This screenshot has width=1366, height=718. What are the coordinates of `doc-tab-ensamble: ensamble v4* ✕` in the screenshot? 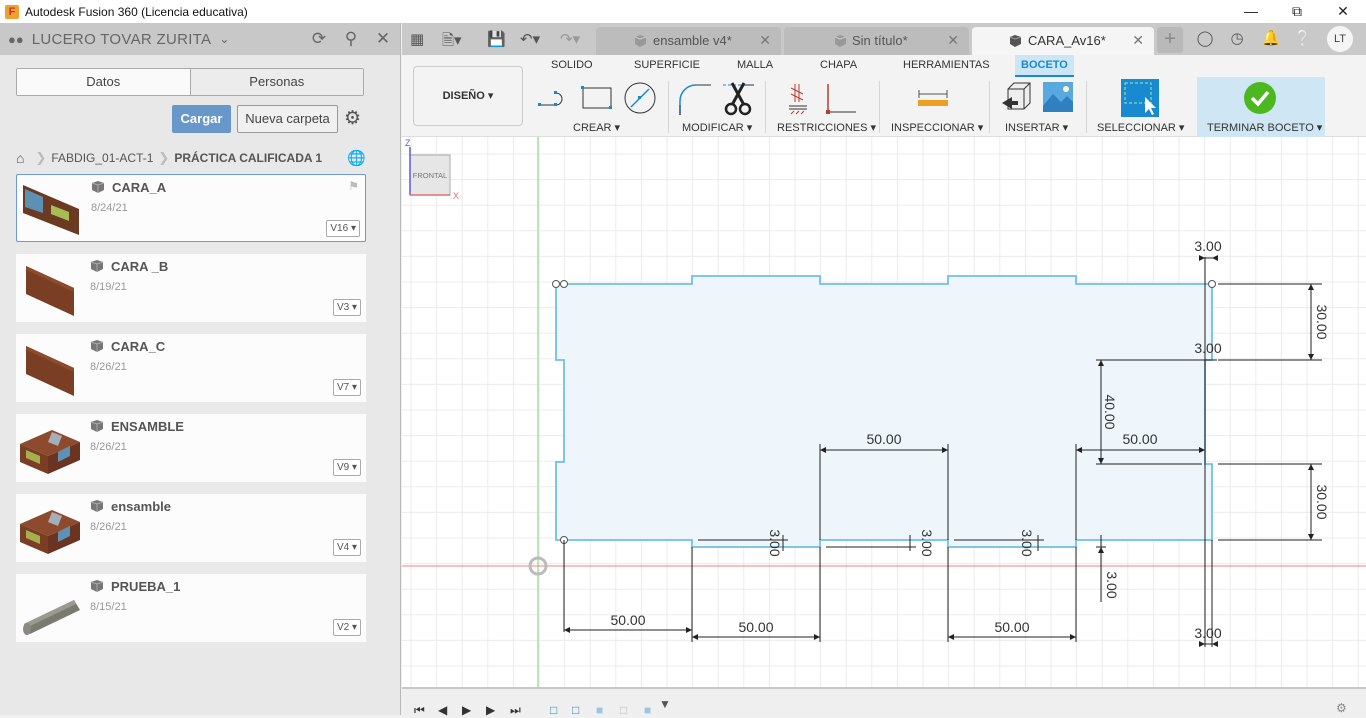 It's located at (688, 41).